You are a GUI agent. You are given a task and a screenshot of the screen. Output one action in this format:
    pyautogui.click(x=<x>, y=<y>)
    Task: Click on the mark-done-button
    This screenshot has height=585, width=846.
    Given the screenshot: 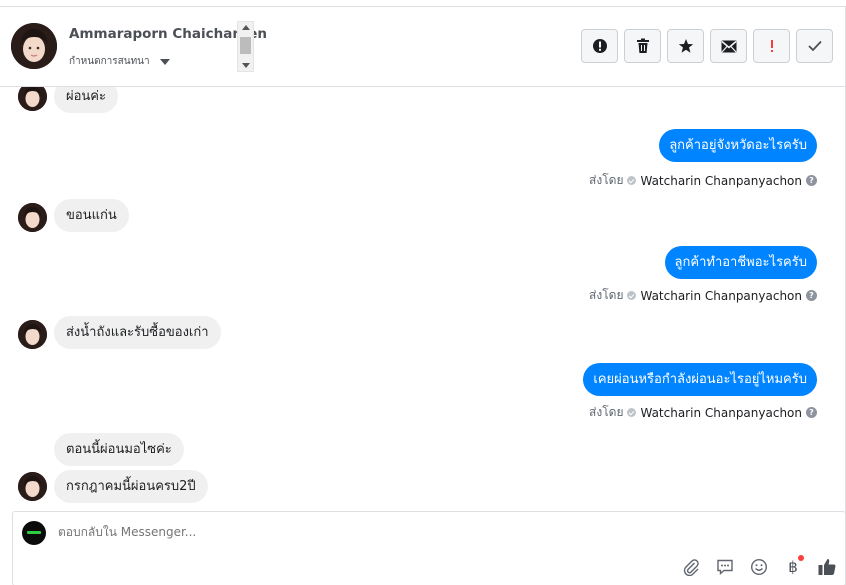 What is the action you would take?
    pyautogui.click(x=814, y=46)
    